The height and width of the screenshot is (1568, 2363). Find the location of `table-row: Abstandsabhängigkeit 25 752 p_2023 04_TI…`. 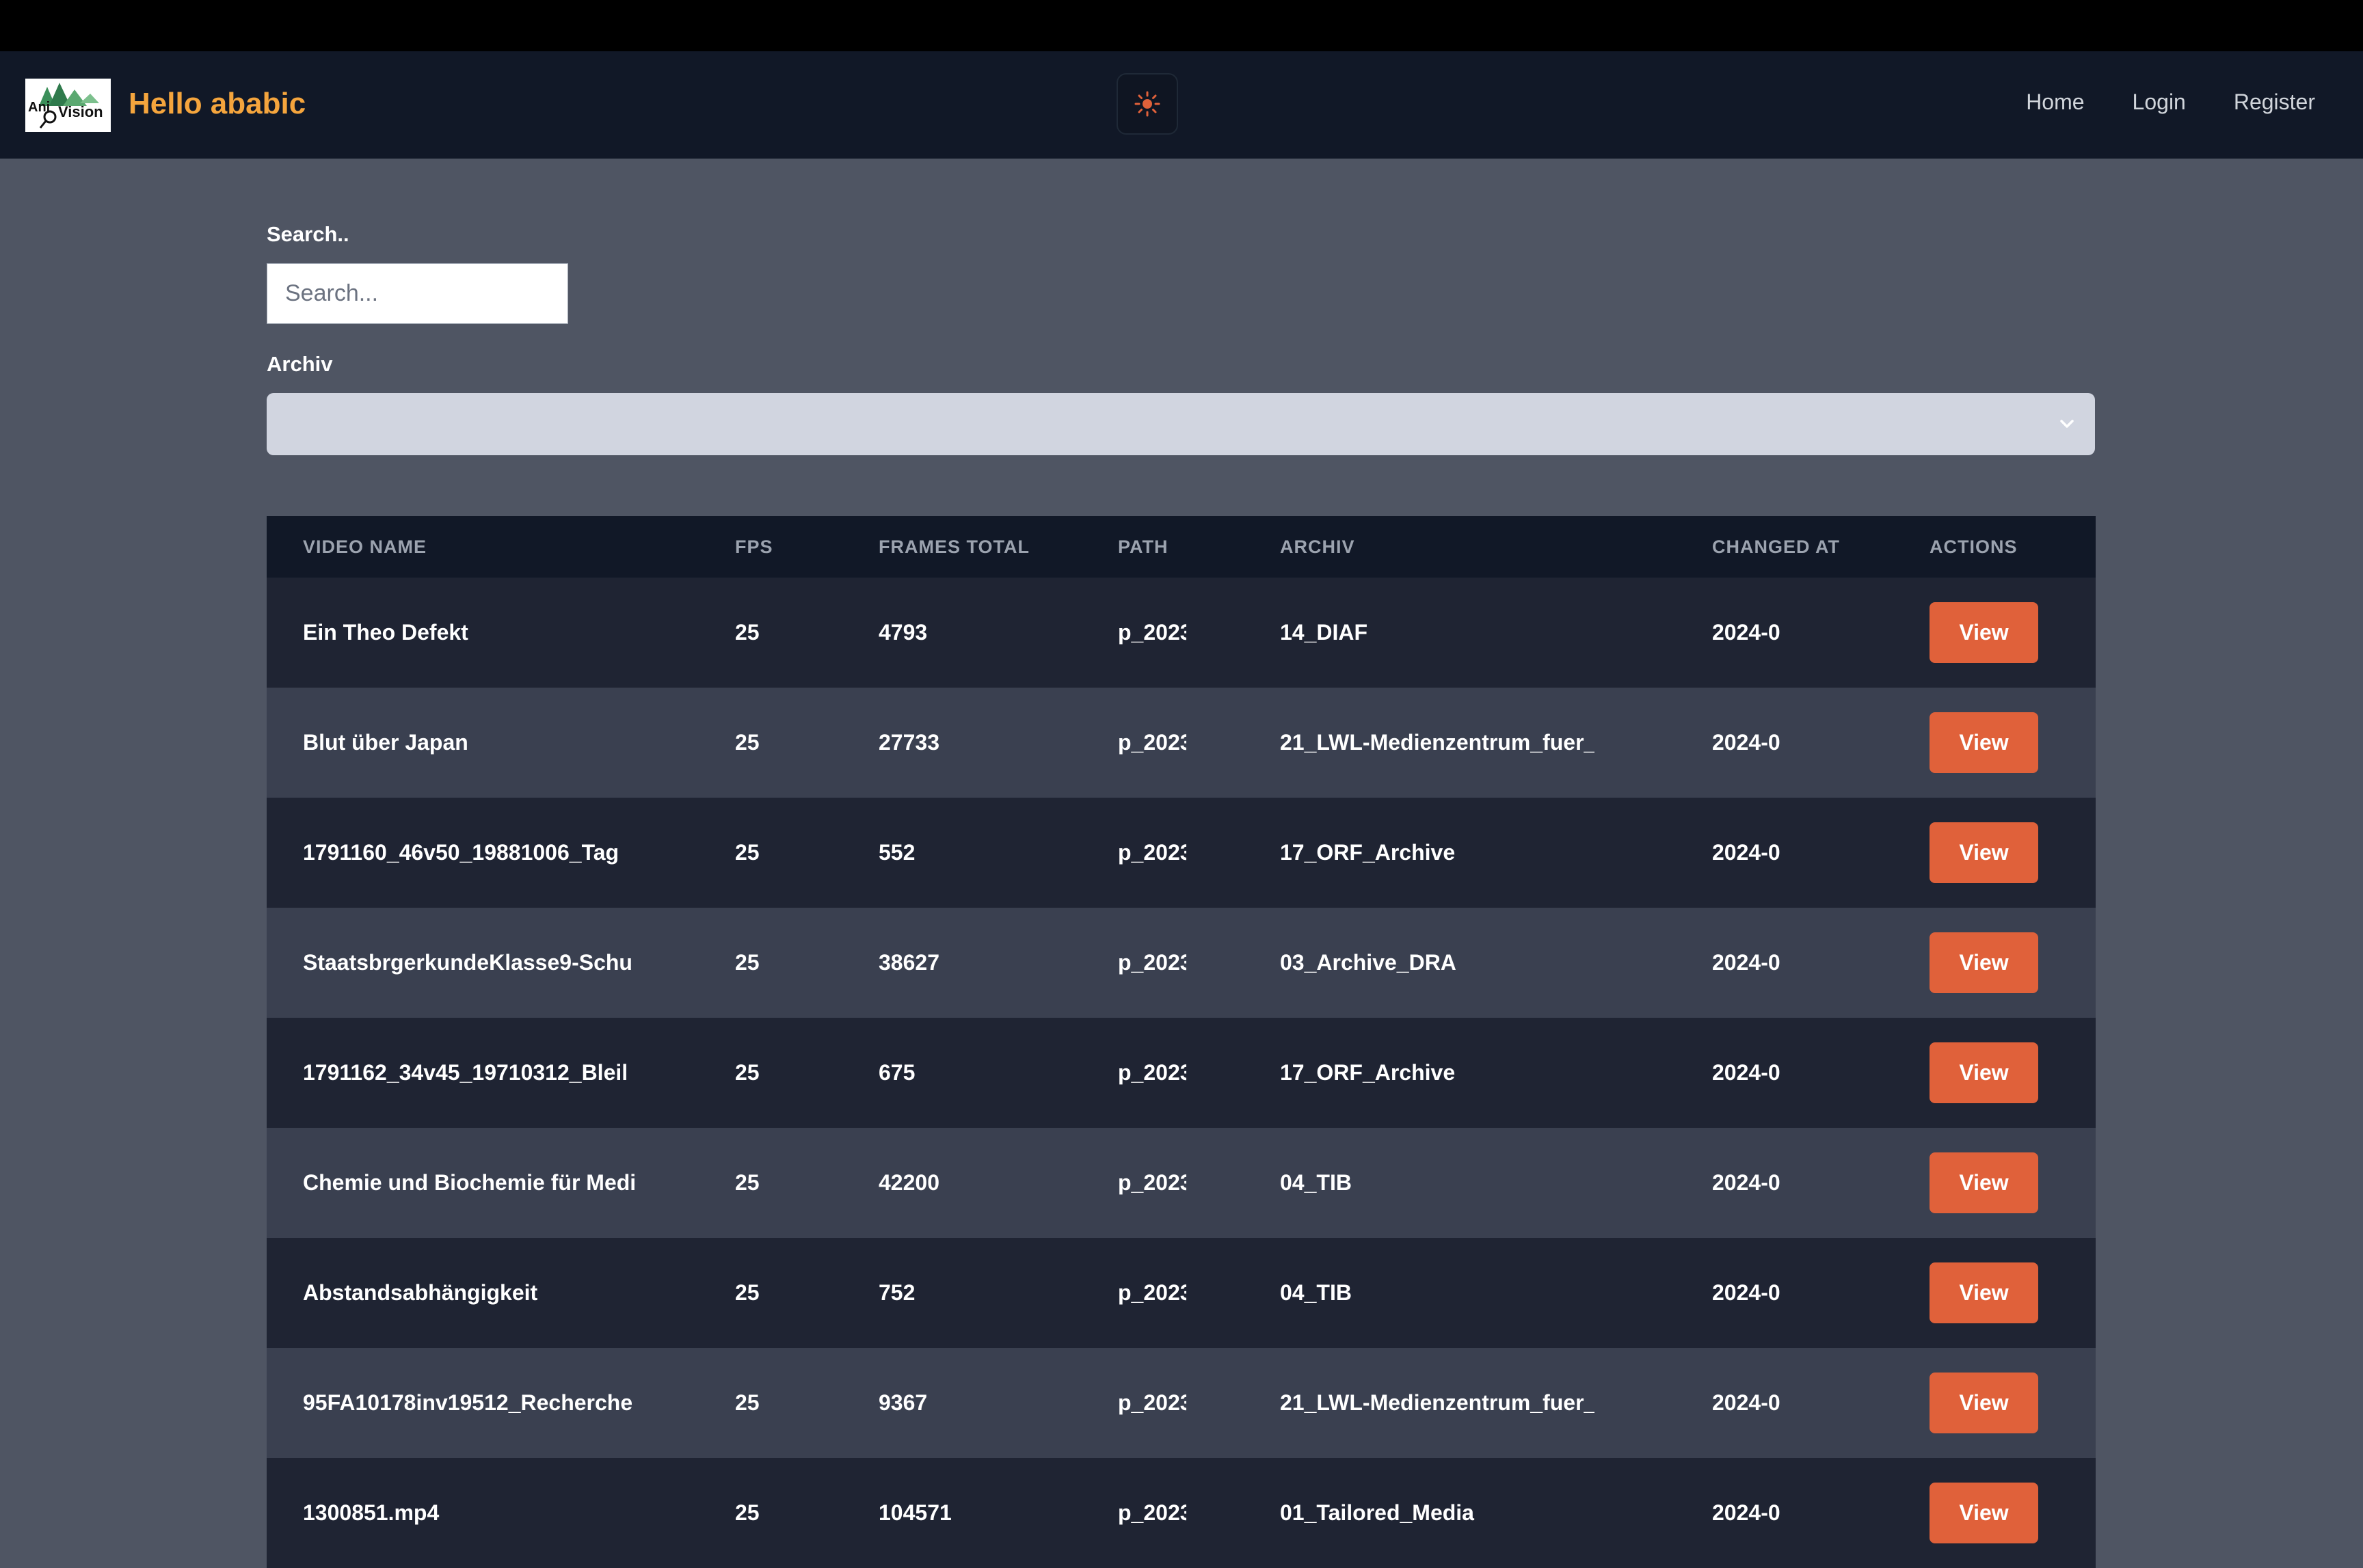

table-row: Abstandsabhängigkeit 25 752 p_2023 04_TI… is located at coordinates (1181, 1293).